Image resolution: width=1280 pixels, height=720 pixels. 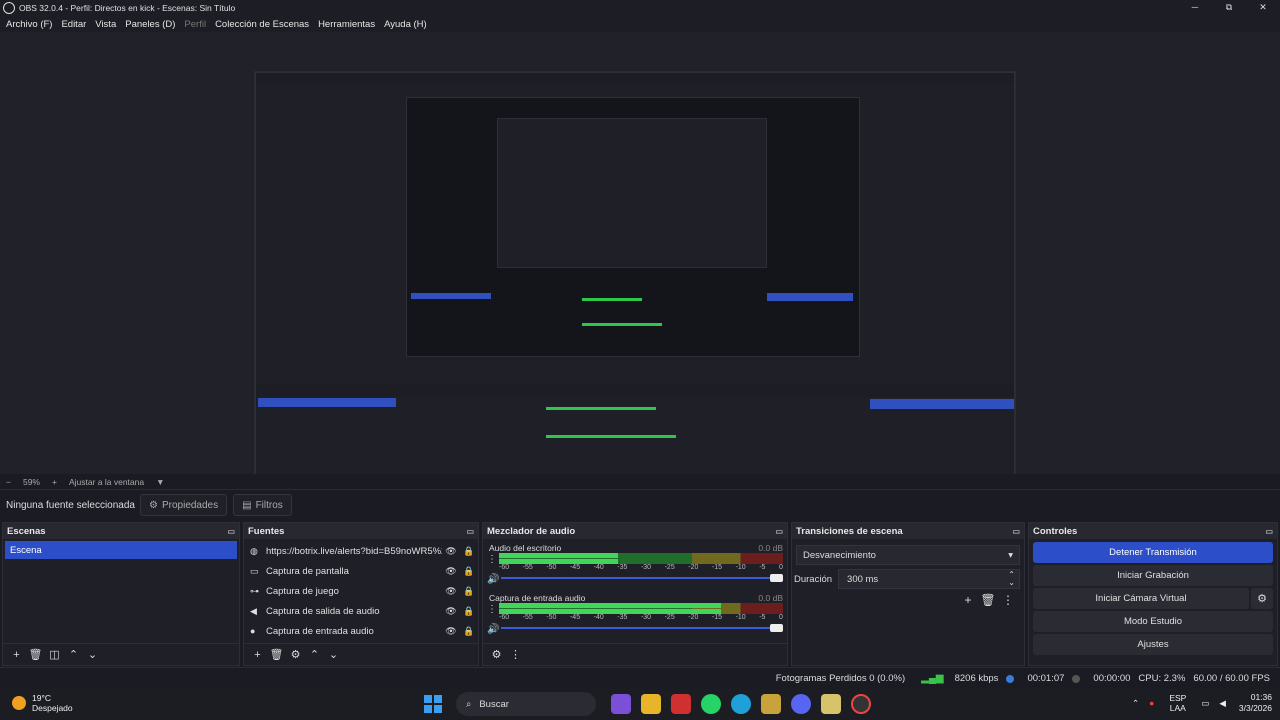 What do you see at coordinates (160, 482) in the screenshot?
I see `zoom-dropdown-icon: ▼` at bounding box center [160, 482].